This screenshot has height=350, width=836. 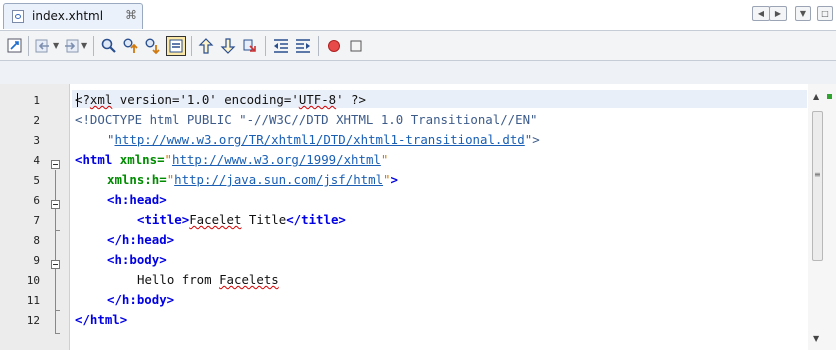 I want to click on token: <title>, so click(x=163, y=219).